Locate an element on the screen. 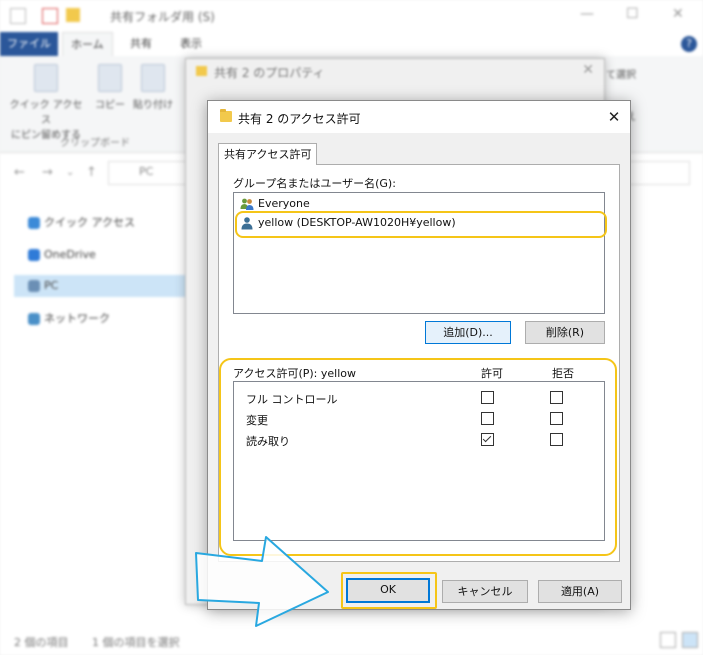 The width and height of the screenshot is (703, 655). arrow-annotation is located at coordinates (262, 581).